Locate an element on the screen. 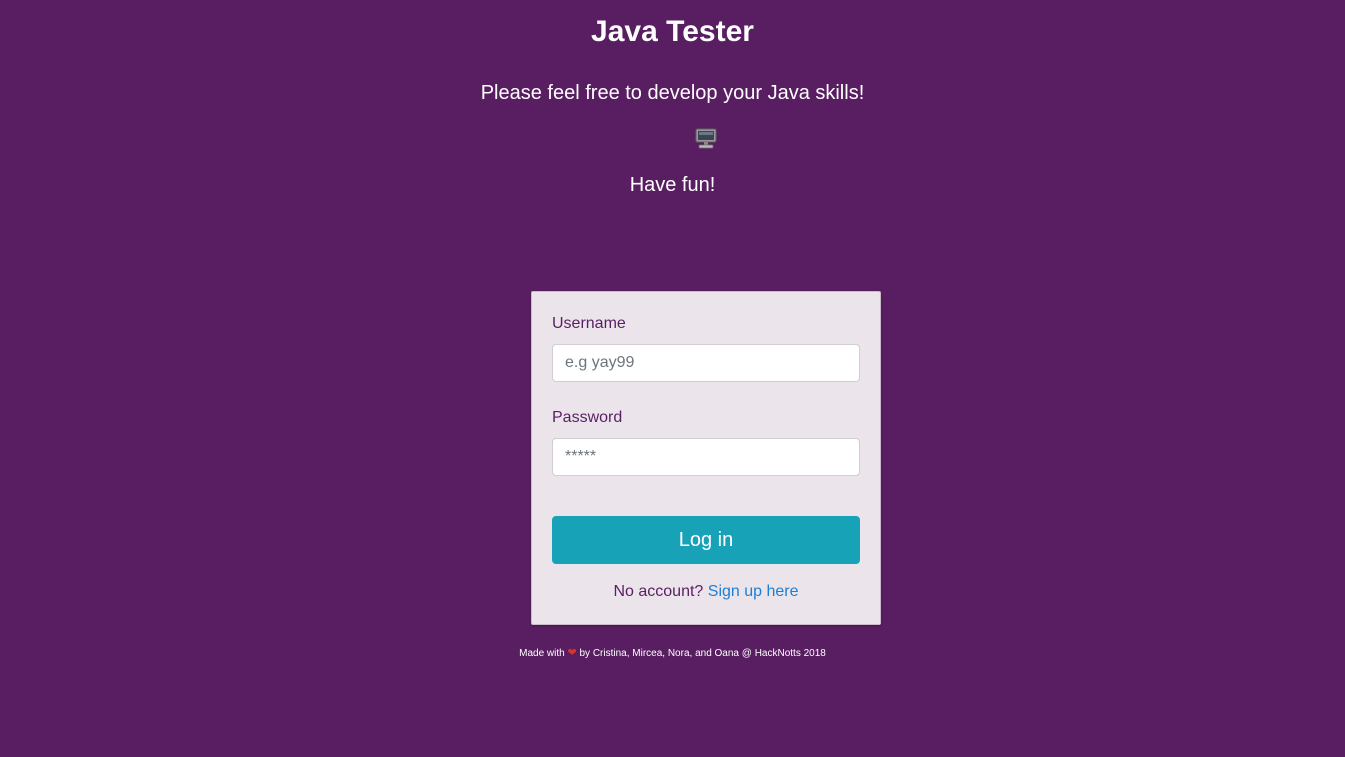  password-label: Password is located at coordinates (587, 417).